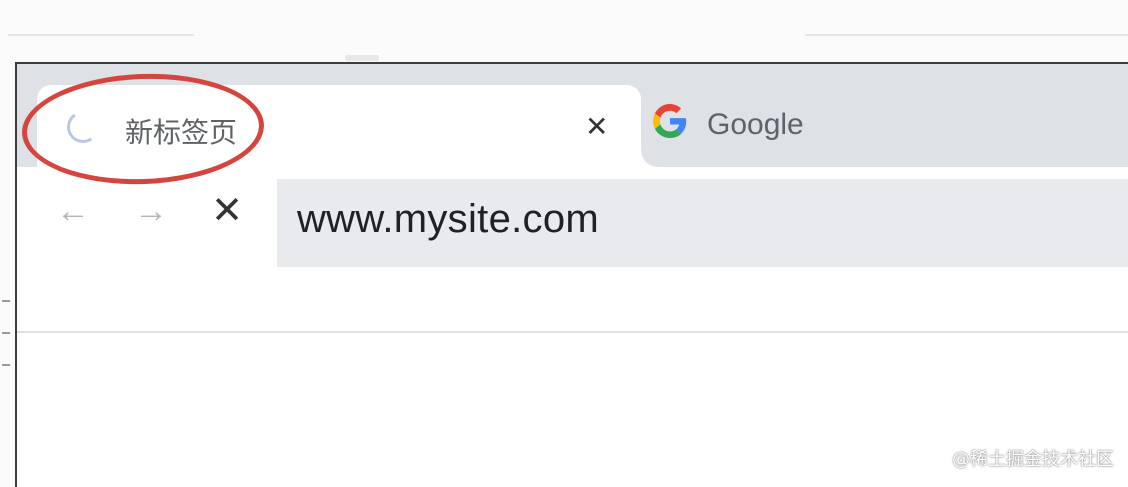 This screenshot has height=487, width=1128. Describe the element at coordinates (887, 123) in the screenshot. I see `tab-google: Google` at that location.